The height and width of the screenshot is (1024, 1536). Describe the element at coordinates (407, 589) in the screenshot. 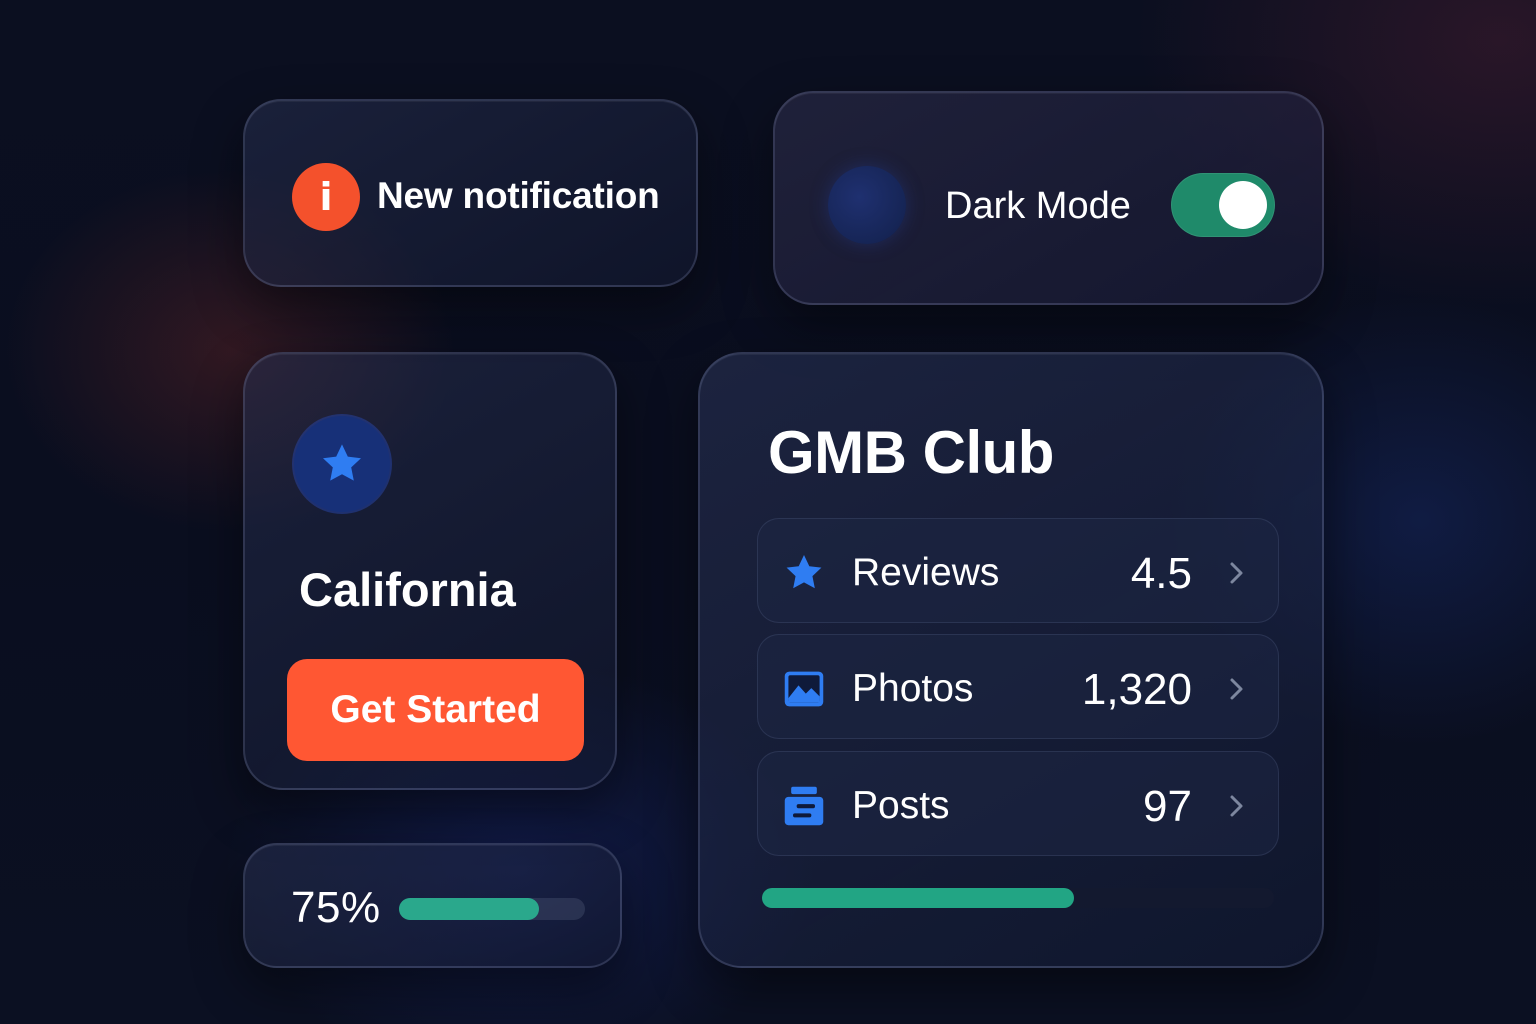

I see `location-name: California` at that location.